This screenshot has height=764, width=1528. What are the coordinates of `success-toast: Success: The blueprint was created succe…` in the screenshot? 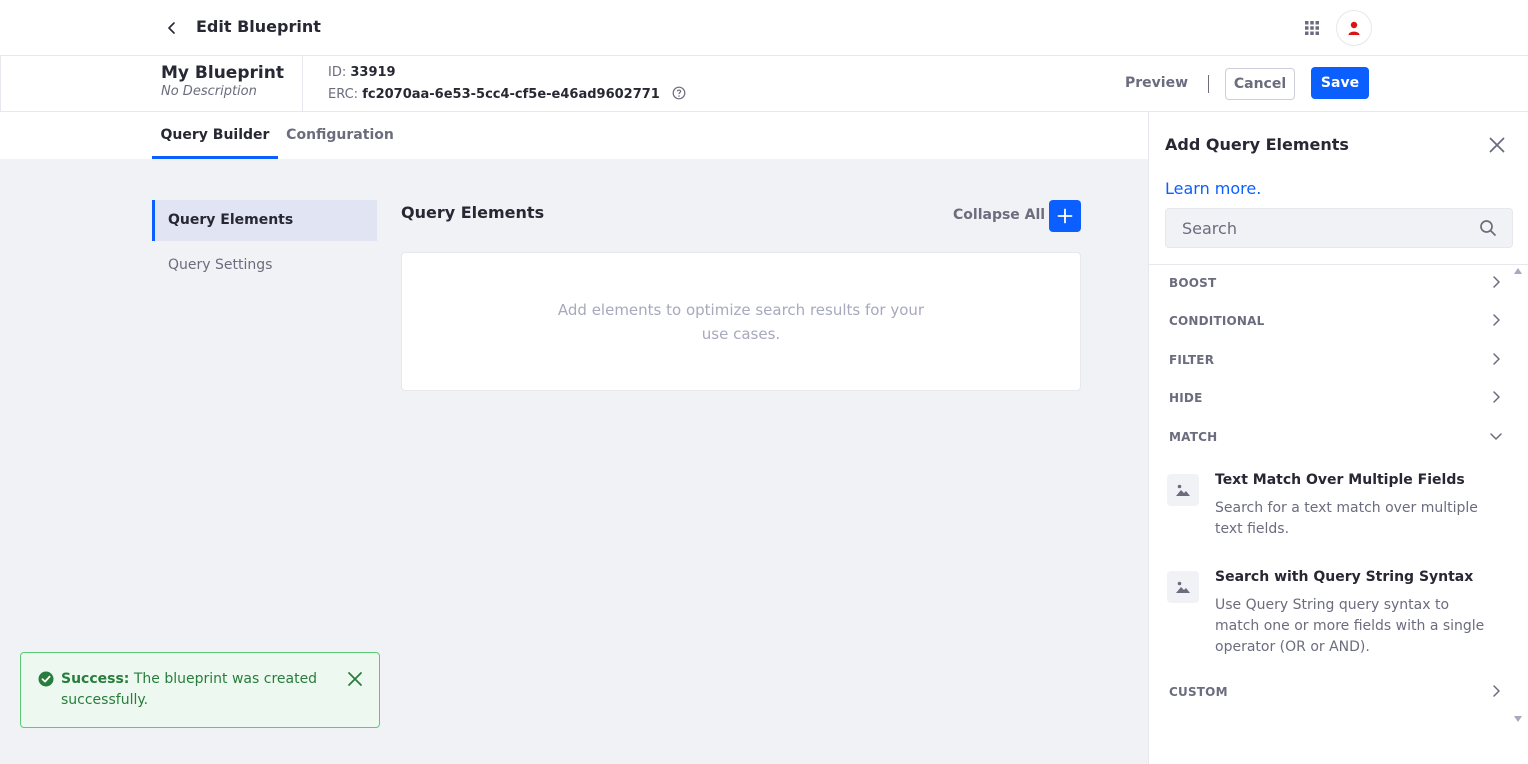 It's located at (200, 690).